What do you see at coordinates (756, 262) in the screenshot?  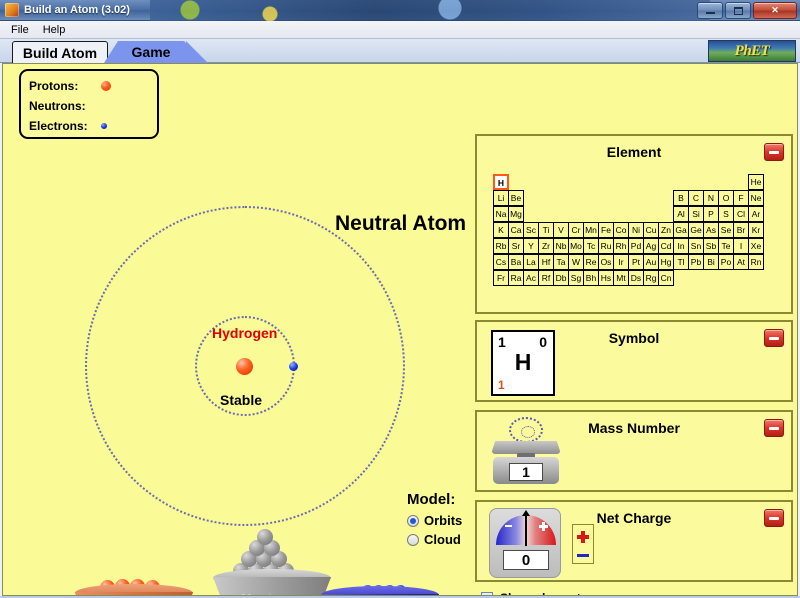 I see `periodic-table-cell-rn: Rn` at bounding box center [756, 262].